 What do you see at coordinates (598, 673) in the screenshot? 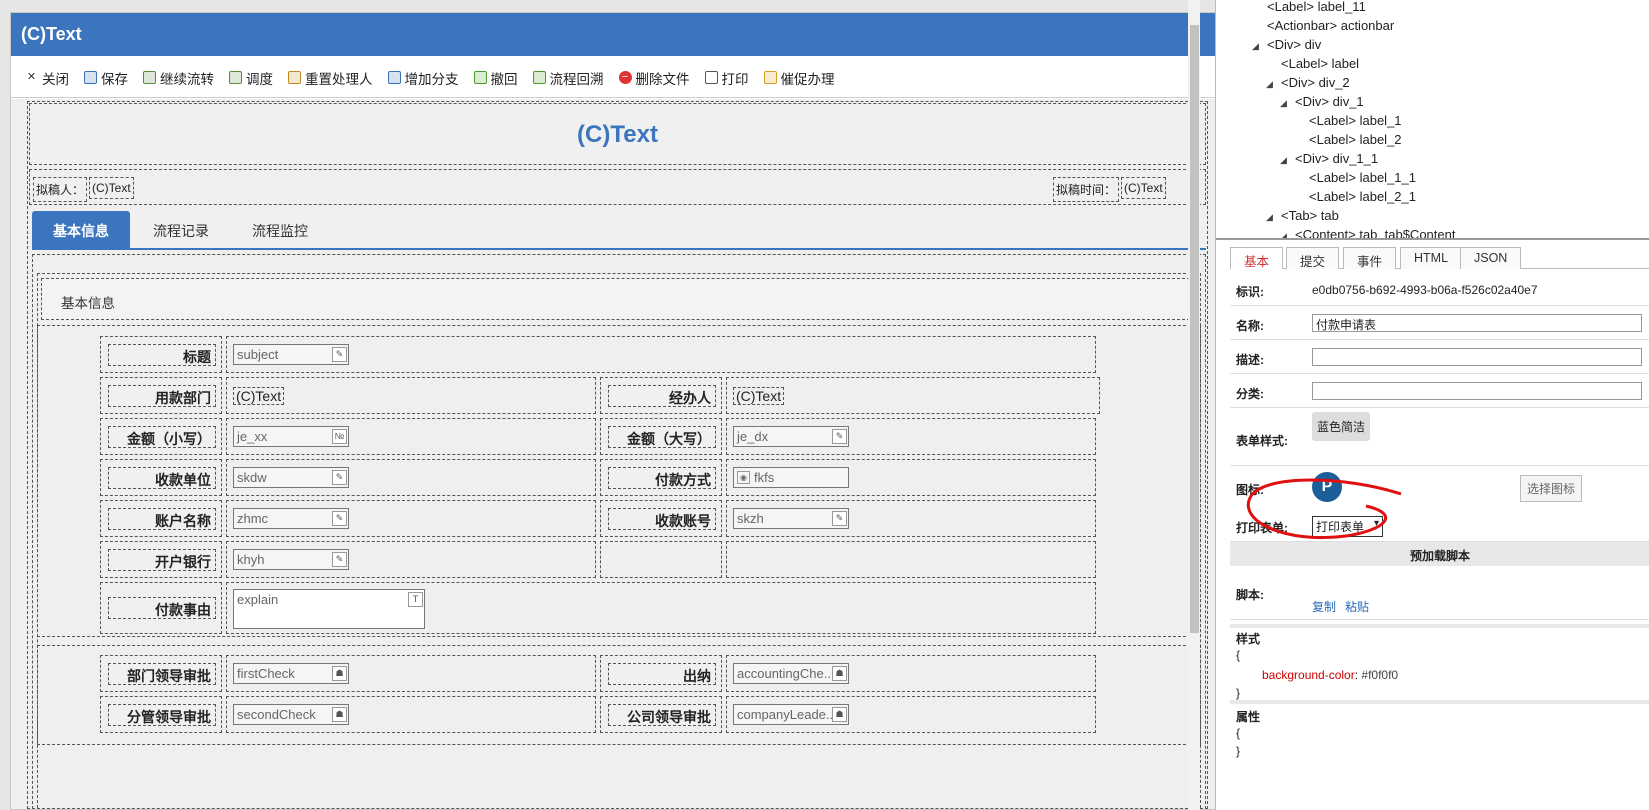
I see `form-row: 部门领导审批 firstCheck ☗ 出纳 accountingChe... ☗` at bounding box center [598, 673].